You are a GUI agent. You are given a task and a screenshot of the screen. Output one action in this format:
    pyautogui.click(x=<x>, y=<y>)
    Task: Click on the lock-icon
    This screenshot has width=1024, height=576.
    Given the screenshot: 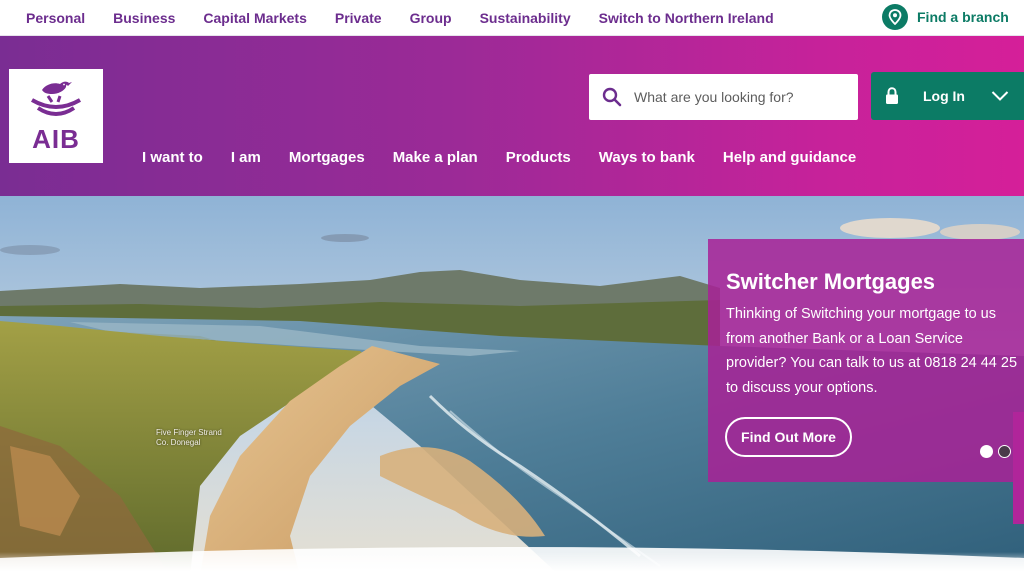 What is the action you would take?
    pyautogui.click(x=892, y=95)
    